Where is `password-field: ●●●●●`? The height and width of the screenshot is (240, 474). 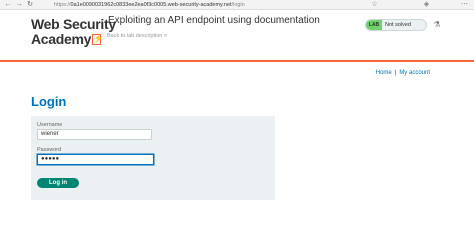
password-field: ●●●●● is located at coordinates (95, 159).